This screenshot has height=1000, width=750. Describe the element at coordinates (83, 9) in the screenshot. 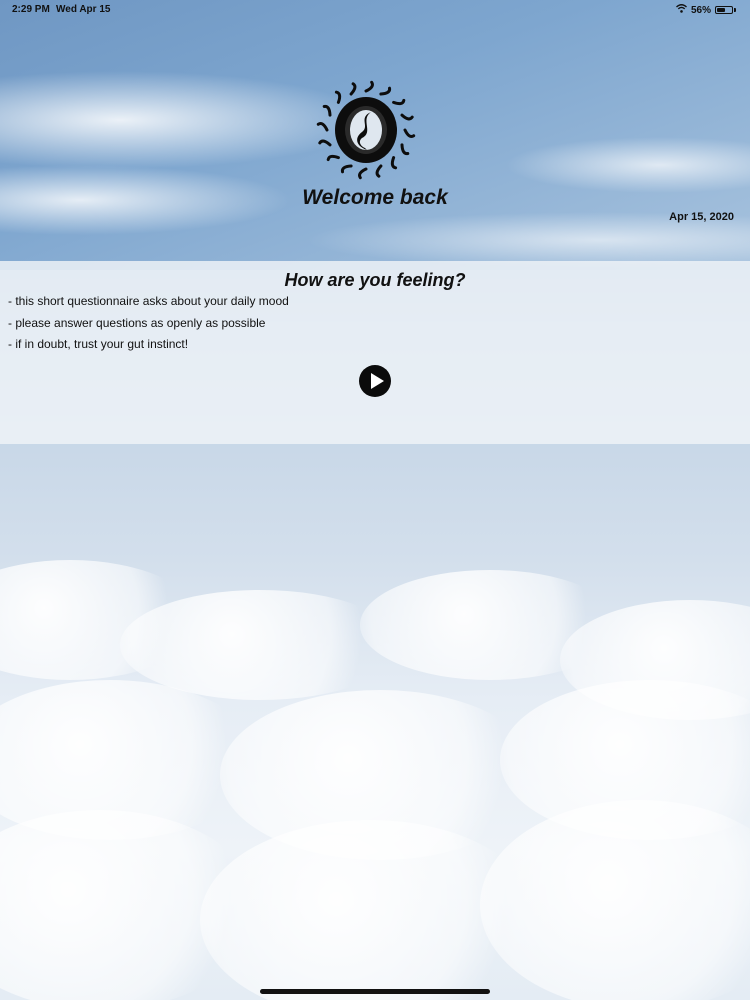

I see `status-date: Wed Apr 15` at that location.